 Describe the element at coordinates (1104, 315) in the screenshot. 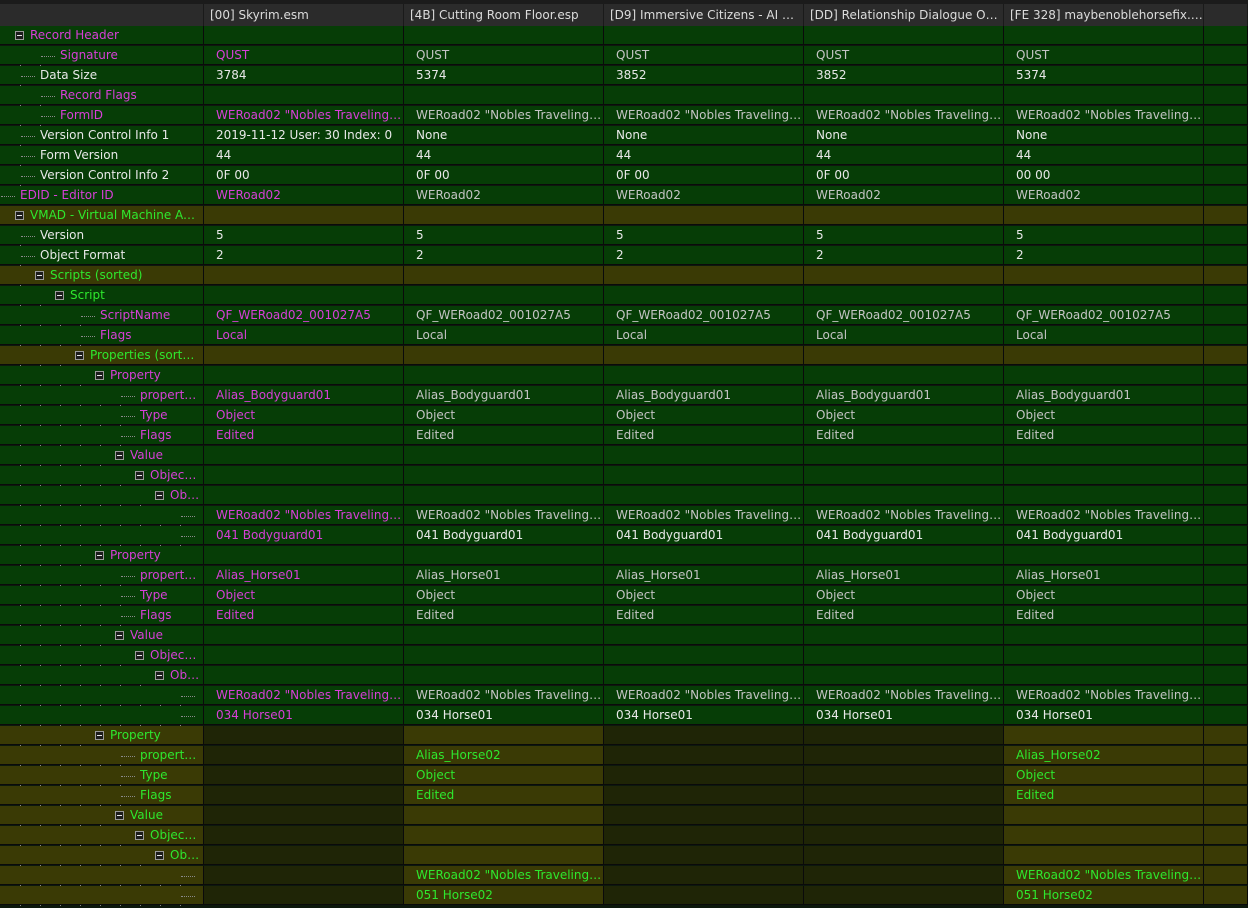

I see `value-cell-fe-328-maybenoblehorsefix-esp: QF_WERoad02_001027A5` at that location.